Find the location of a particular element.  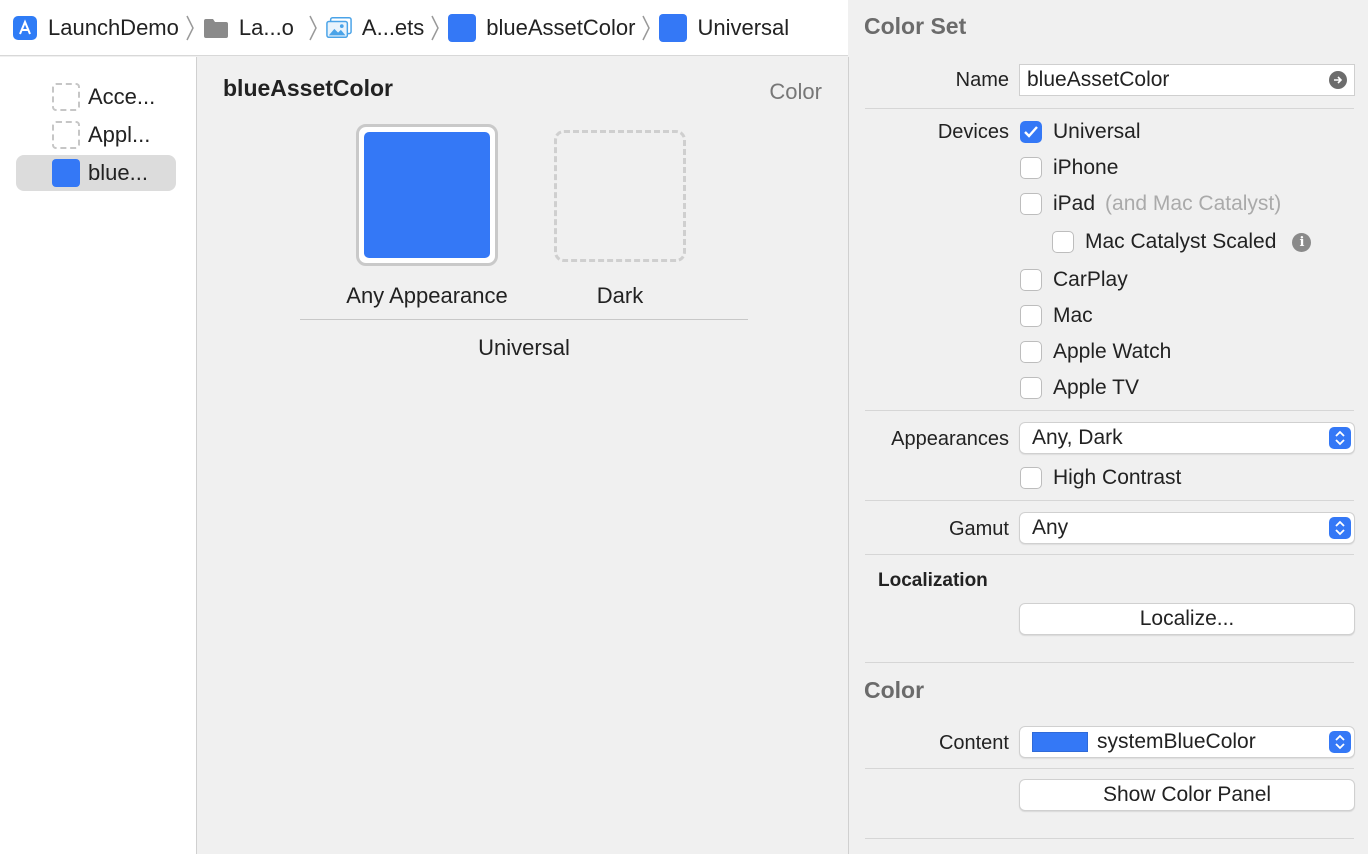

checkbox-label: Mac Catalyst Scaled is located at coordinates (1181, 241).